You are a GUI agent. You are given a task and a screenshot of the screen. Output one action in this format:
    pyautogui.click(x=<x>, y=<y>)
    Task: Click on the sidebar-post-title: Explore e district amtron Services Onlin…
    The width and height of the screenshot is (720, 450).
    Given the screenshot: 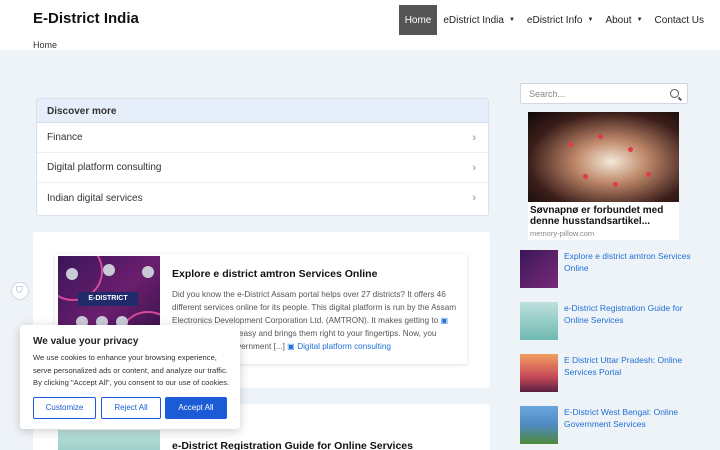 What is the action you would take?
    pyautogui.click(x=632, y=262)
    